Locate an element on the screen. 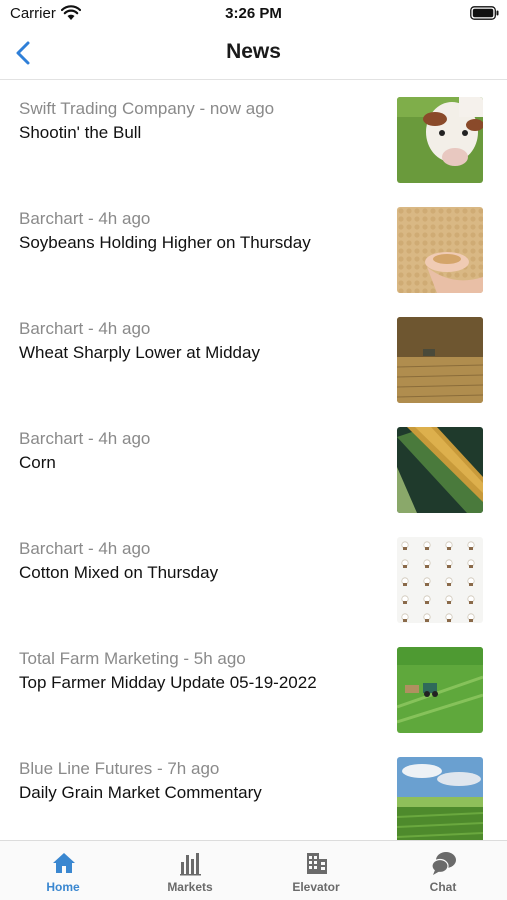 Image resolution: width=507 pixels, height=900 pixels. status-bar: Carrier 3:26 PM is located at coordinates (253, 14).